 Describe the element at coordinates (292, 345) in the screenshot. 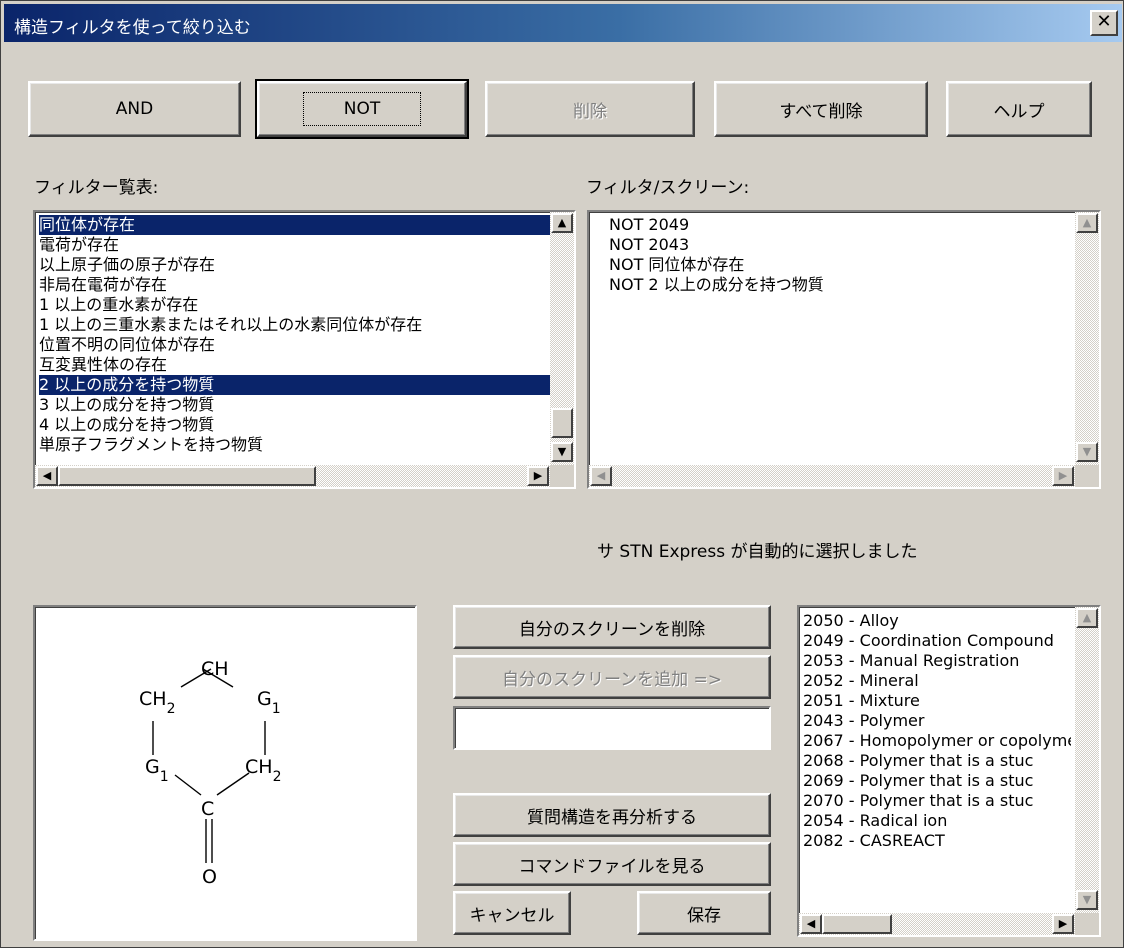

I see `filter-list-item: 位置不明の同位体が存在` at that location.